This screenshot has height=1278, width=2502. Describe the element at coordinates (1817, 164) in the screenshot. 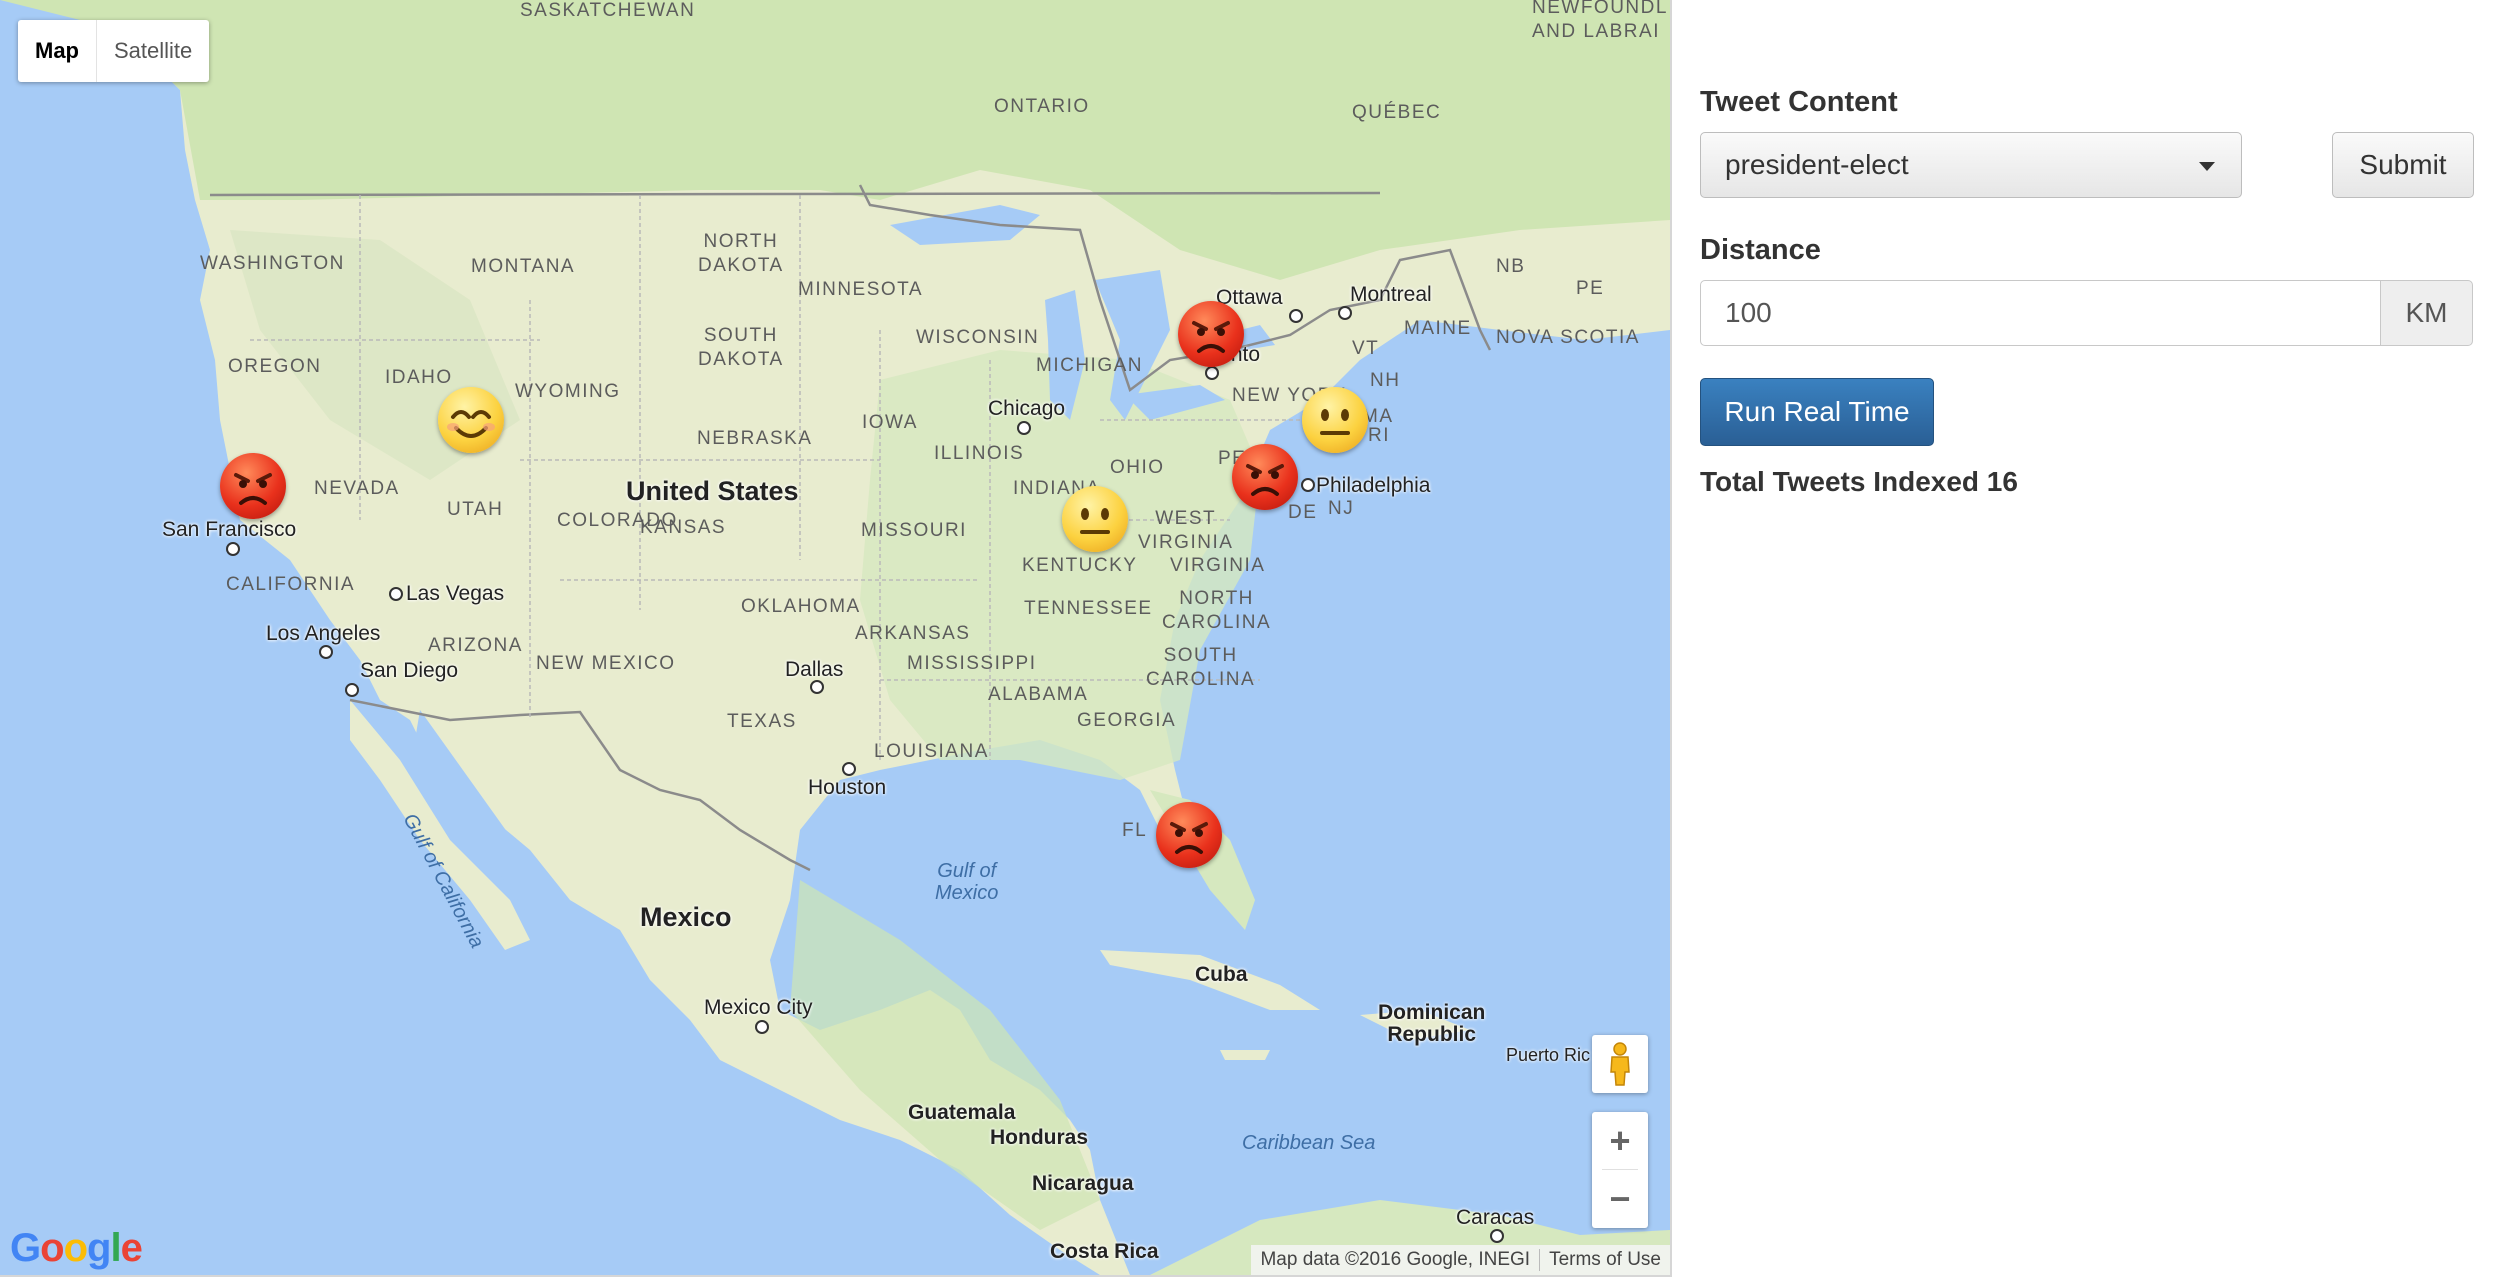

I see `tweet-content-value: president-elect` at that location.